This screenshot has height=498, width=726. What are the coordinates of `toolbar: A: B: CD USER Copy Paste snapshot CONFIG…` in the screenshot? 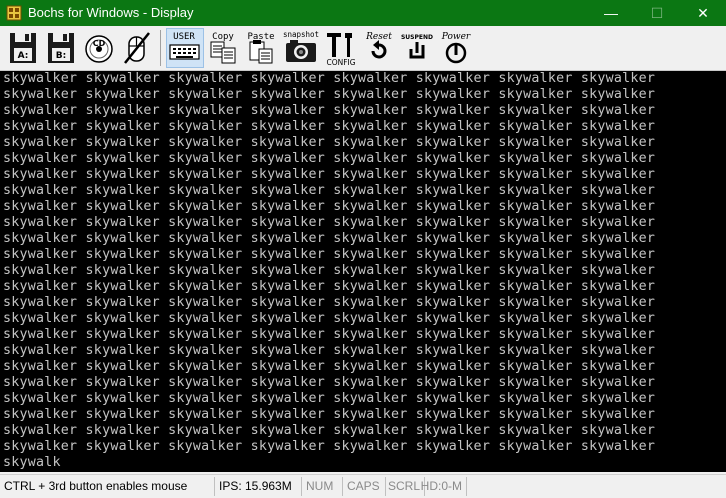 It's located at (363, 48).